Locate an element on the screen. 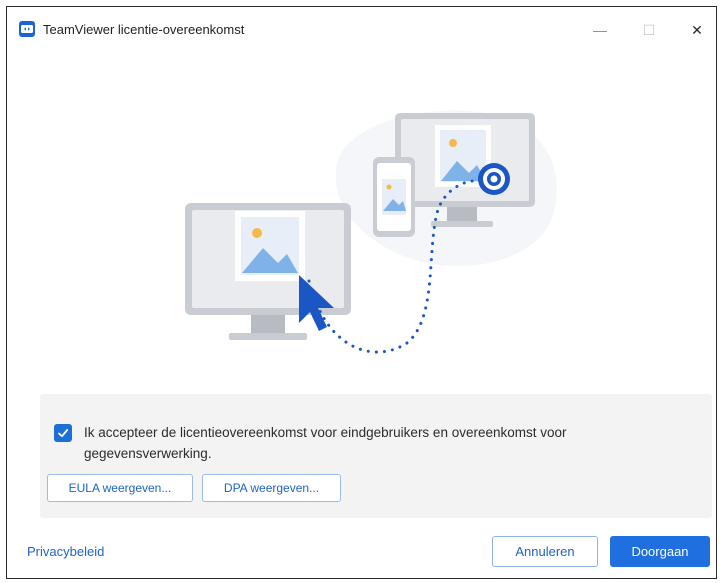  checkmark-icon is located at coordinates (63, 433).